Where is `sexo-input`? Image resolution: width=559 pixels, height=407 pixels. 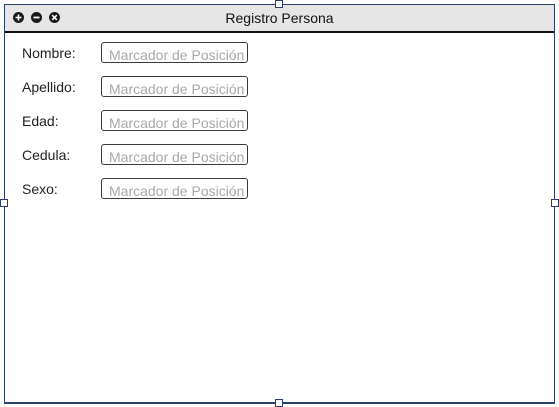 sexo-input is located at coordinates (174, 188).